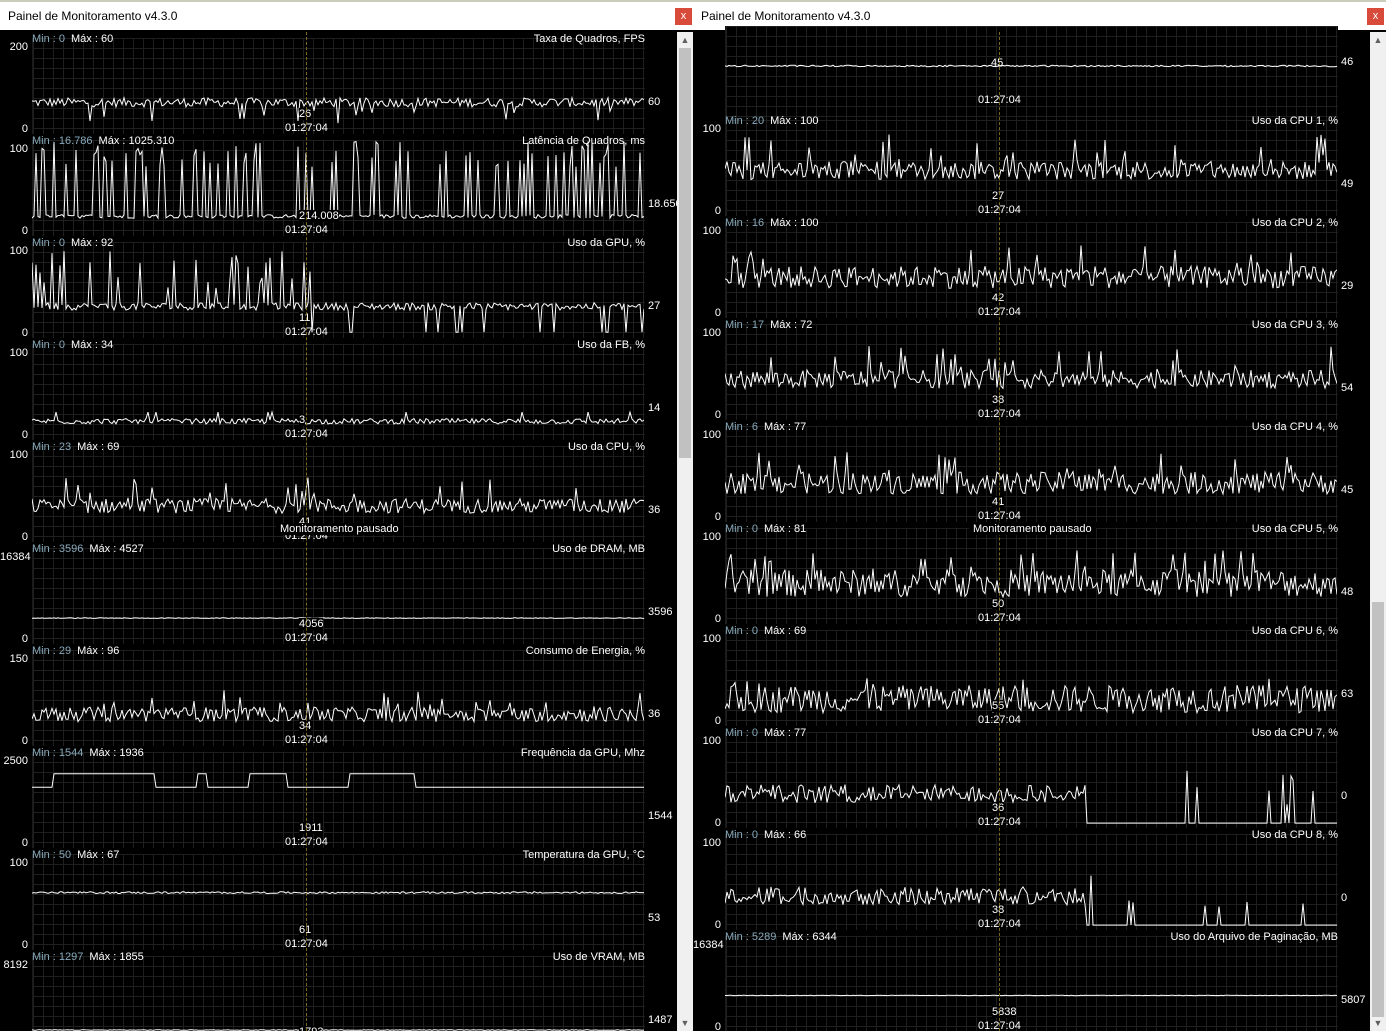 The image size is (1386, 1031). Describe the element at coordinates (1294, 631) in the screenshot. I see `cpu6-label: Uso da CPU 6, %` at that location.